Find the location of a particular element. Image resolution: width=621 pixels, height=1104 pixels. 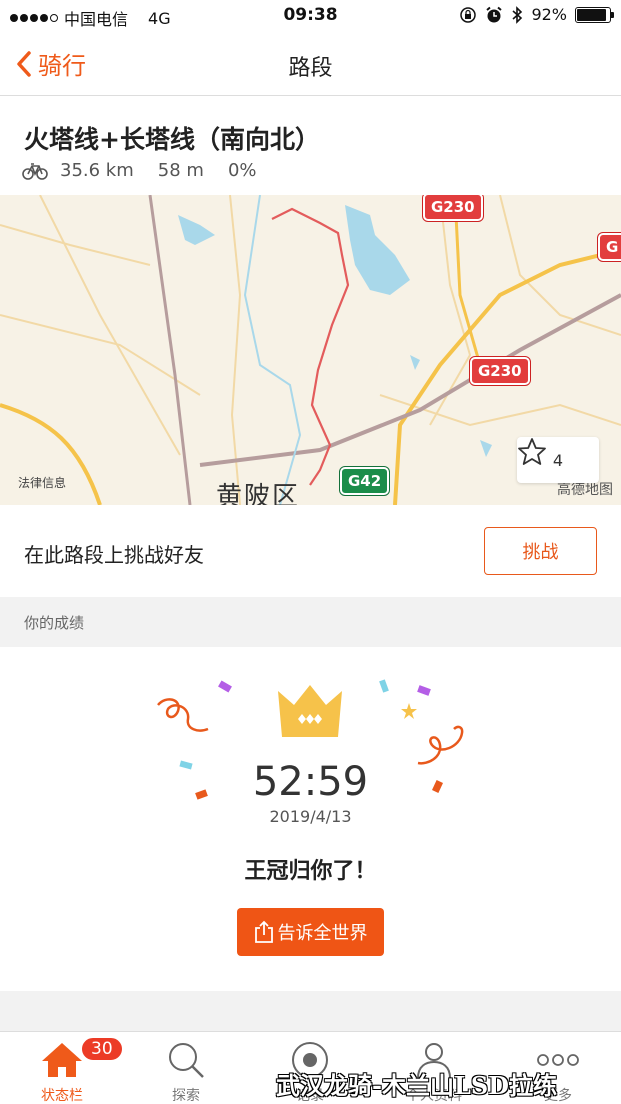

bike-icon is located at coordinates (35, 171).